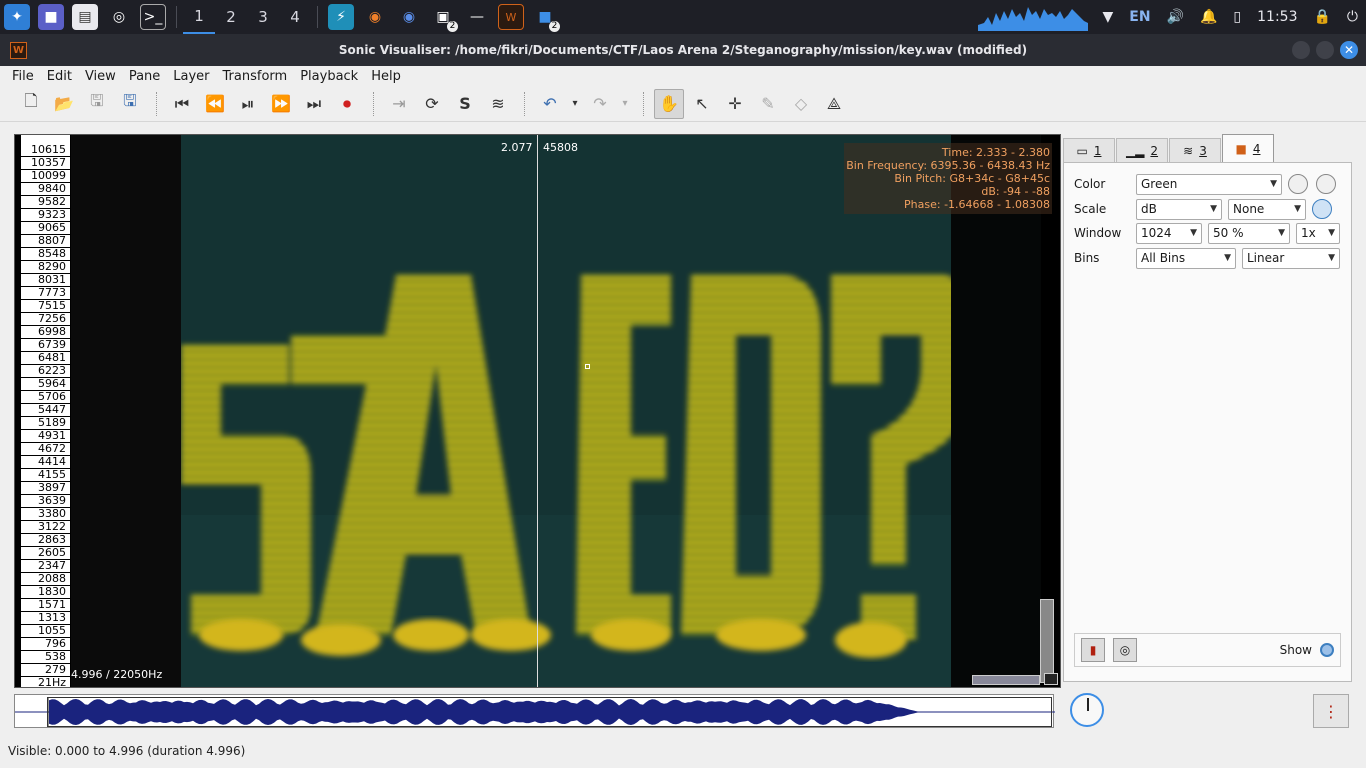 This screenshot has height=768, width=1366. I want to click on record-icon: ⏺, so click(347, 104).